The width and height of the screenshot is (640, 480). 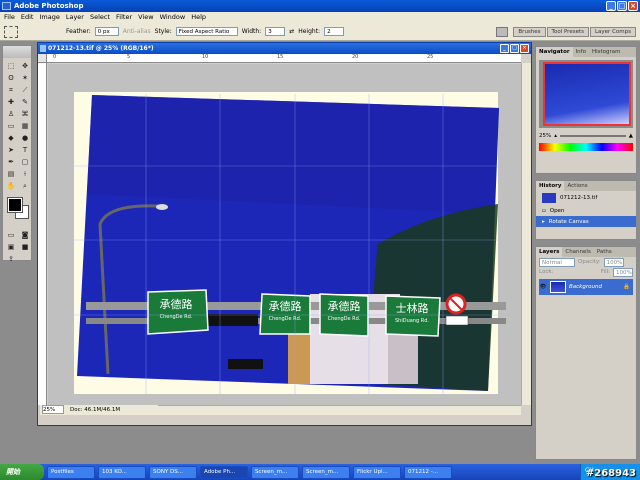 What do you see at coordinates (11, 162) in the screenshot?
I see `pen-tool-icon: ✒` at bounding box center [11, 162].